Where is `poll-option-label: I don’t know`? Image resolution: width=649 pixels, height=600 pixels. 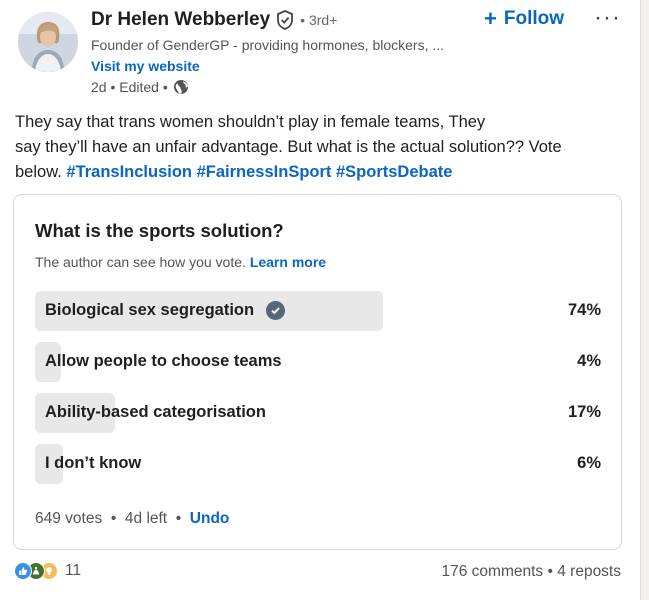 poll-option-label: I don’t know is located at coordinates (93, 463).